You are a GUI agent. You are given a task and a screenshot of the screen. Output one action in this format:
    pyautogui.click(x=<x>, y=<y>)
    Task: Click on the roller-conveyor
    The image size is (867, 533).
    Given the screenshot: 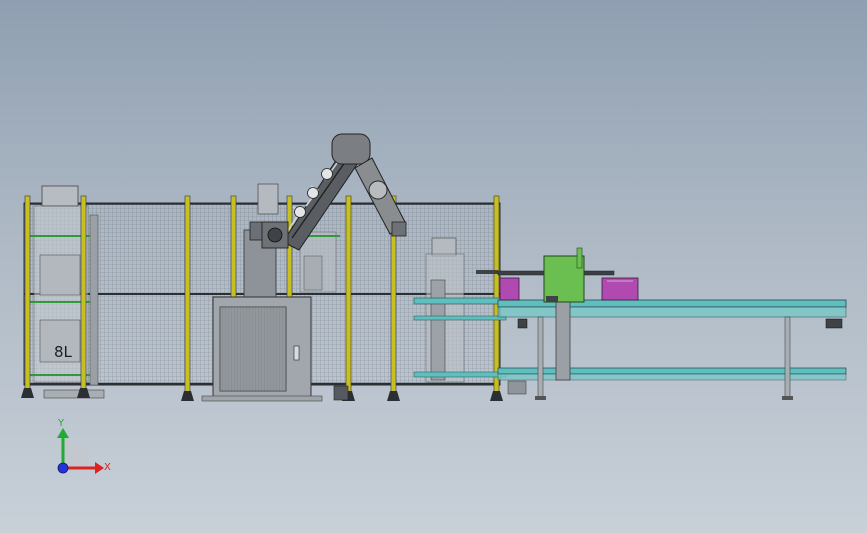 What is the action you would take?
    pyautogui.click(x=672, y=323)
    